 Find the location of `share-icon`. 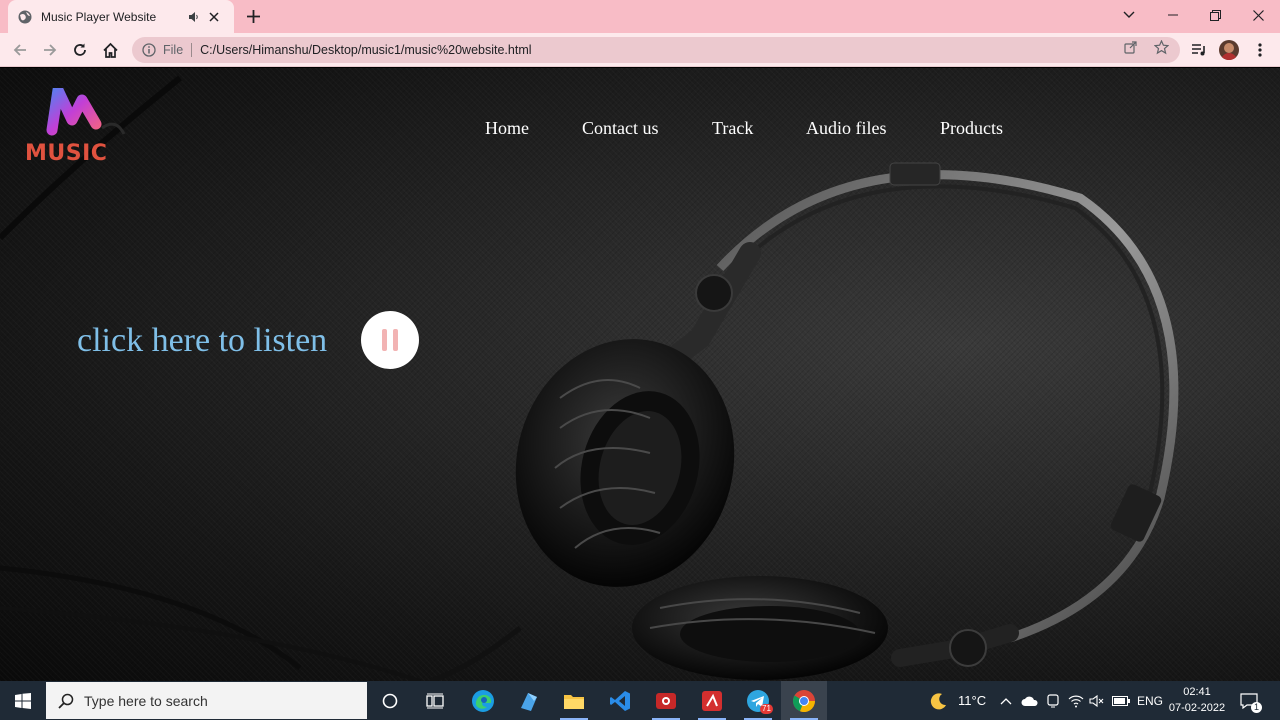

share-icon is located at coordinates (1131, 47).